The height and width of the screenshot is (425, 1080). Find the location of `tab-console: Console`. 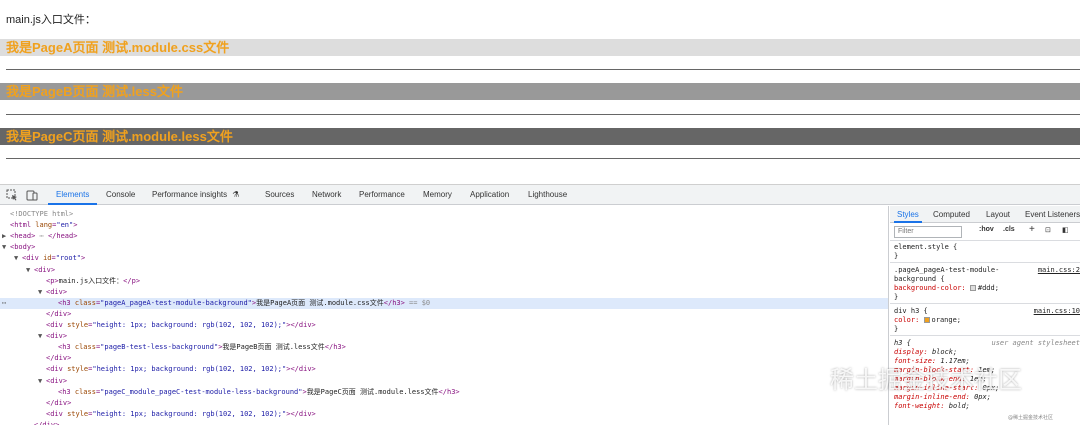

tab-console: Console is located at coordinates (120, 195).